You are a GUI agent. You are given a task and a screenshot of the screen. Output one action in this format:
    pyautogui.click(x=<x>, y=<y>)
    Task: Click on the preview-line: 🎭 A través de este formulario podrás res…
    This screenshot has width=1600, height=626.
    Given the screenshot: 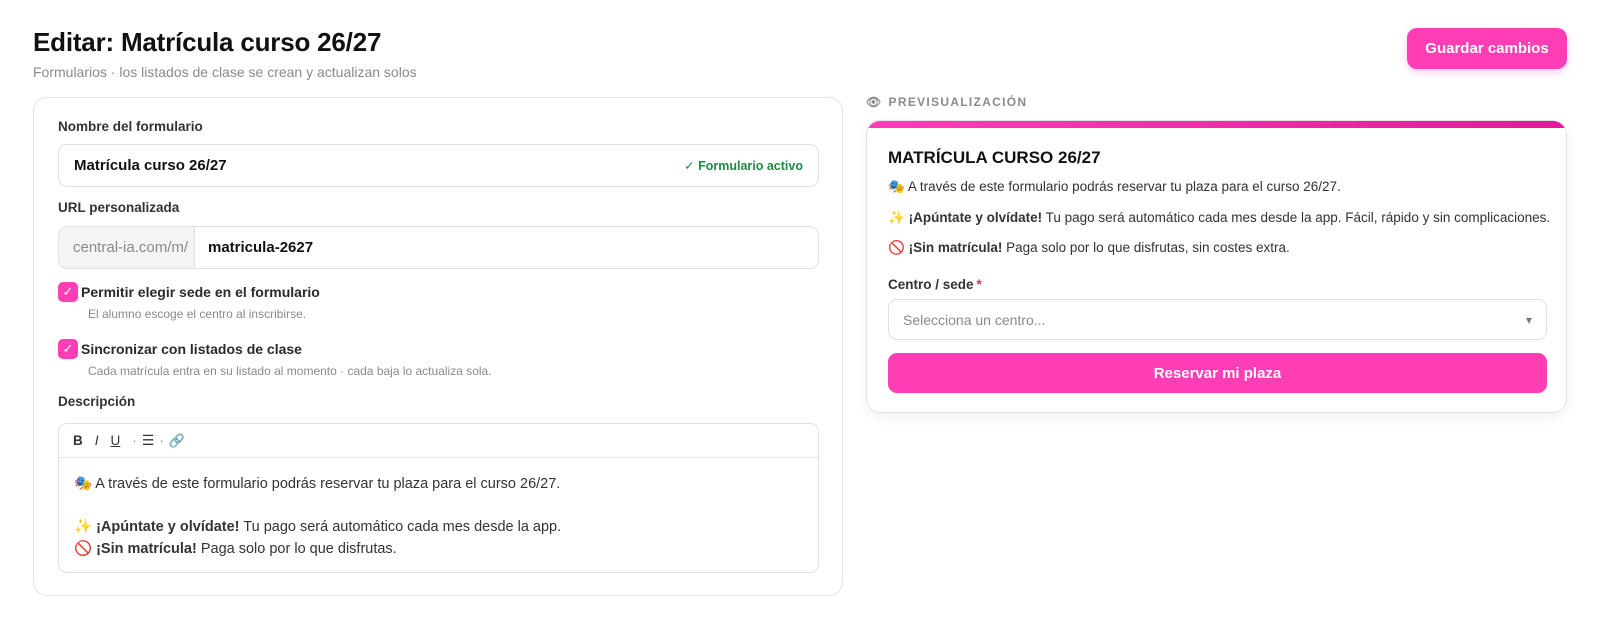 What is the action you would take?
    pyautogui.click(x=1114, y=186)
    